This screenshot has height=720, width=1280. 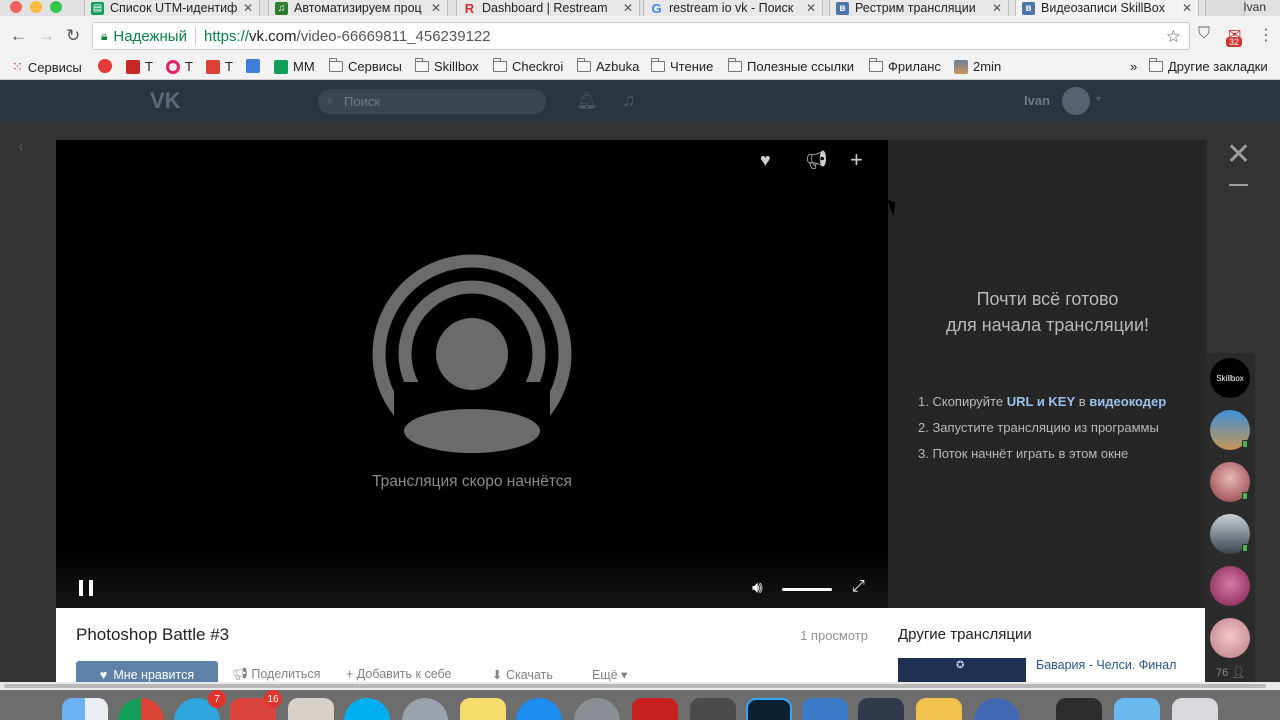 What do you see at coordinates (153, 634) in the screenshot?
I see `video-title: Photoshop Battle #3` at bounding box center [153, 634].